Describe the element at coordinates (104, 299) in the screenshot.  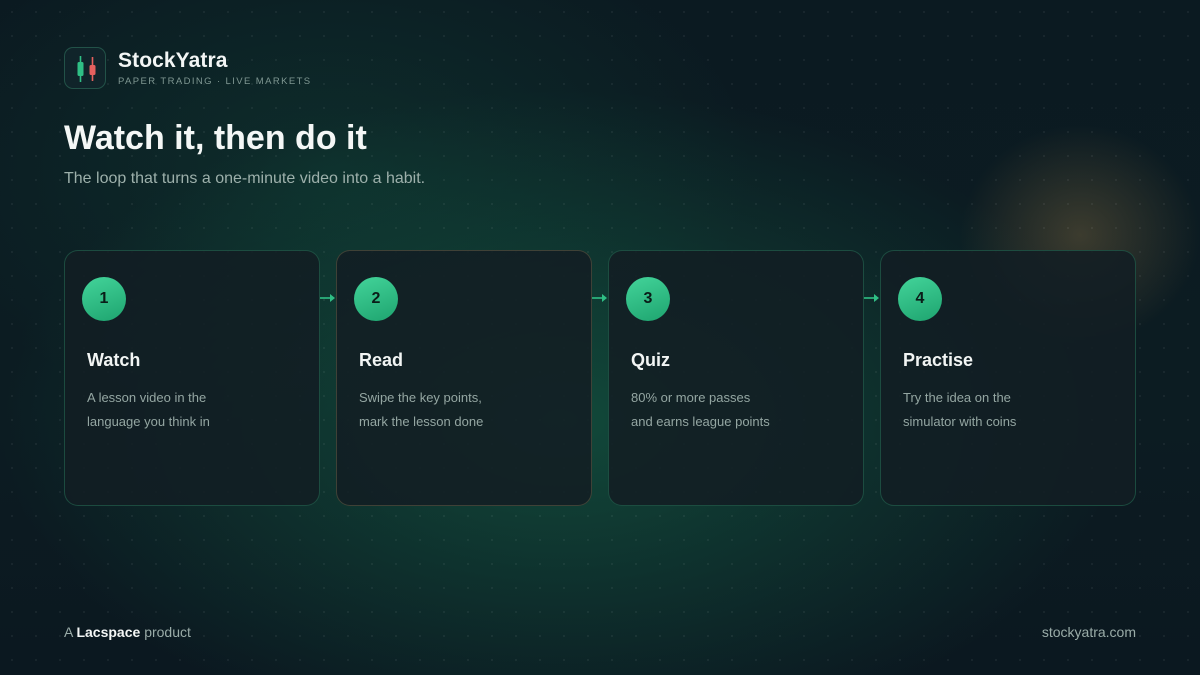
I see `step-number: 1` at that location.